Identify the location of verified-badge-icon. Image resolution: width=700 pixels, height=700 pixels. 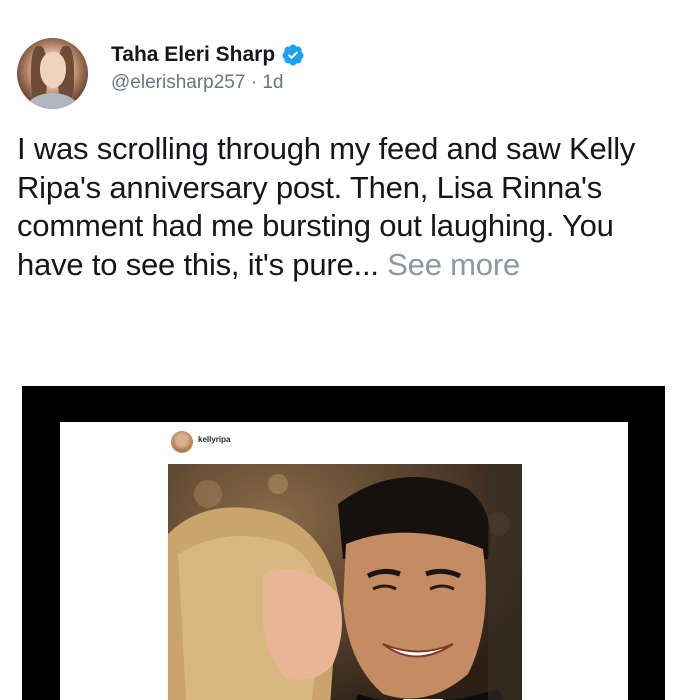
(293, 55).